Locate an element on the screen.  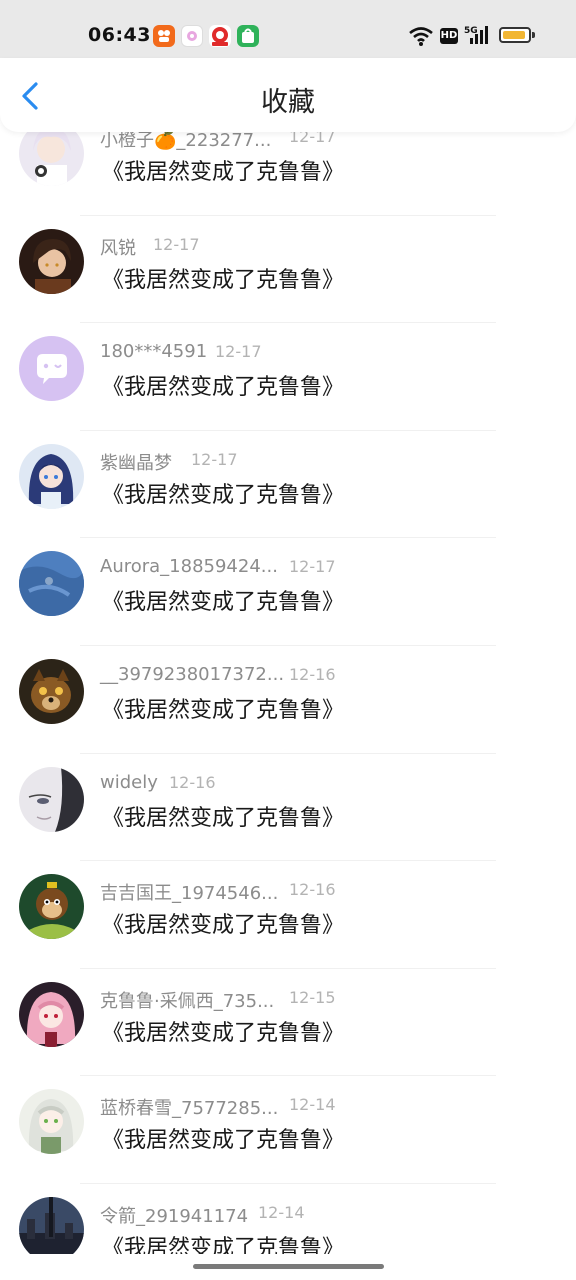
list-item: Aurora_18859424... 12-17 《我居然变成了克鲁鲁》 is located at coordinates (288, 592).